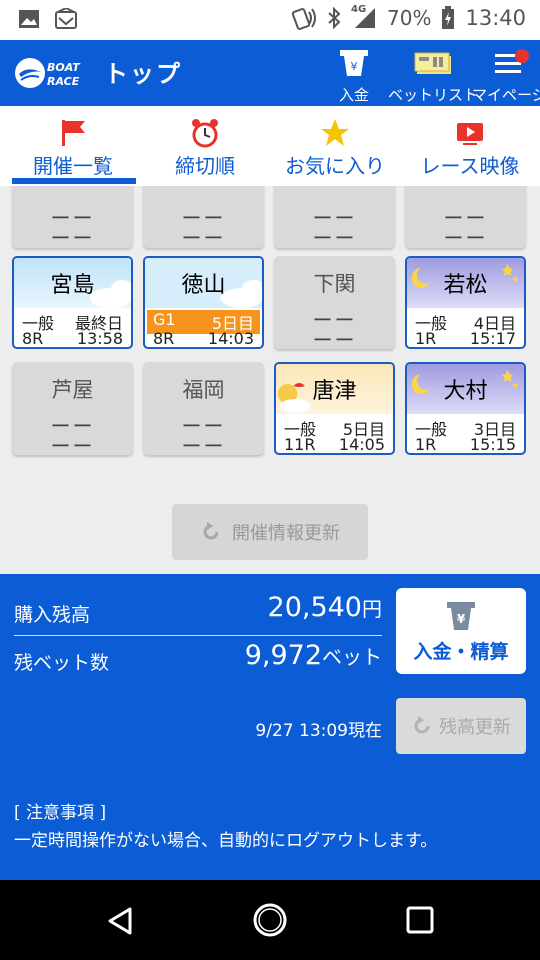 The width and height of the screenshot is (540, 960). Describe the element at coordinates (353, 95) in the screenshot. I see `deposit-header-label: 入金` at that location.